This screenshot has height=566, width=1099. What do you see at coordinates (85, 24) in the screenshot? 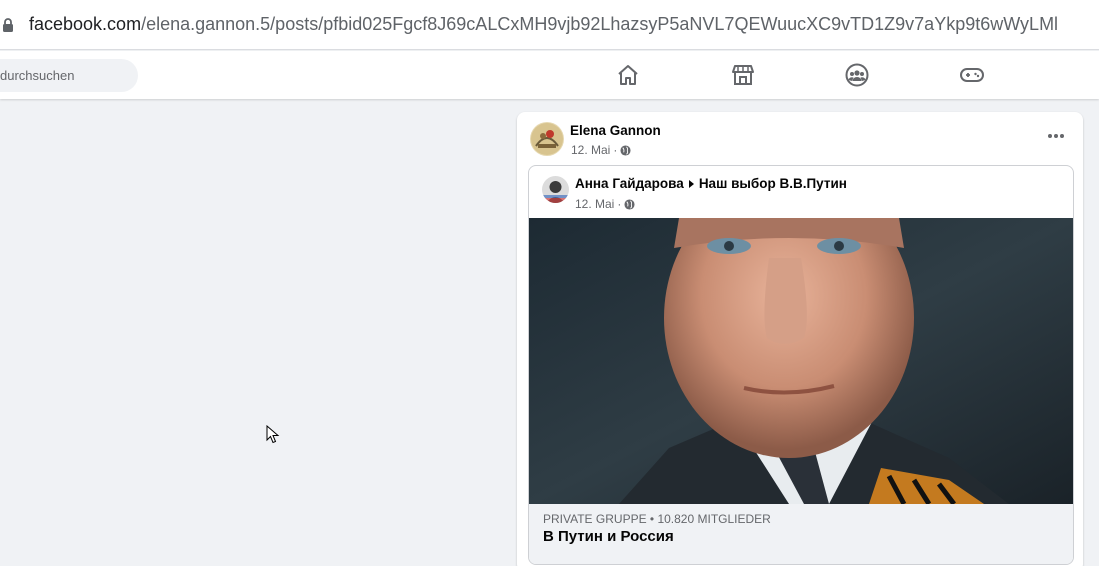
I see `url-host: facebook.com` at bounding box center [85, 24].